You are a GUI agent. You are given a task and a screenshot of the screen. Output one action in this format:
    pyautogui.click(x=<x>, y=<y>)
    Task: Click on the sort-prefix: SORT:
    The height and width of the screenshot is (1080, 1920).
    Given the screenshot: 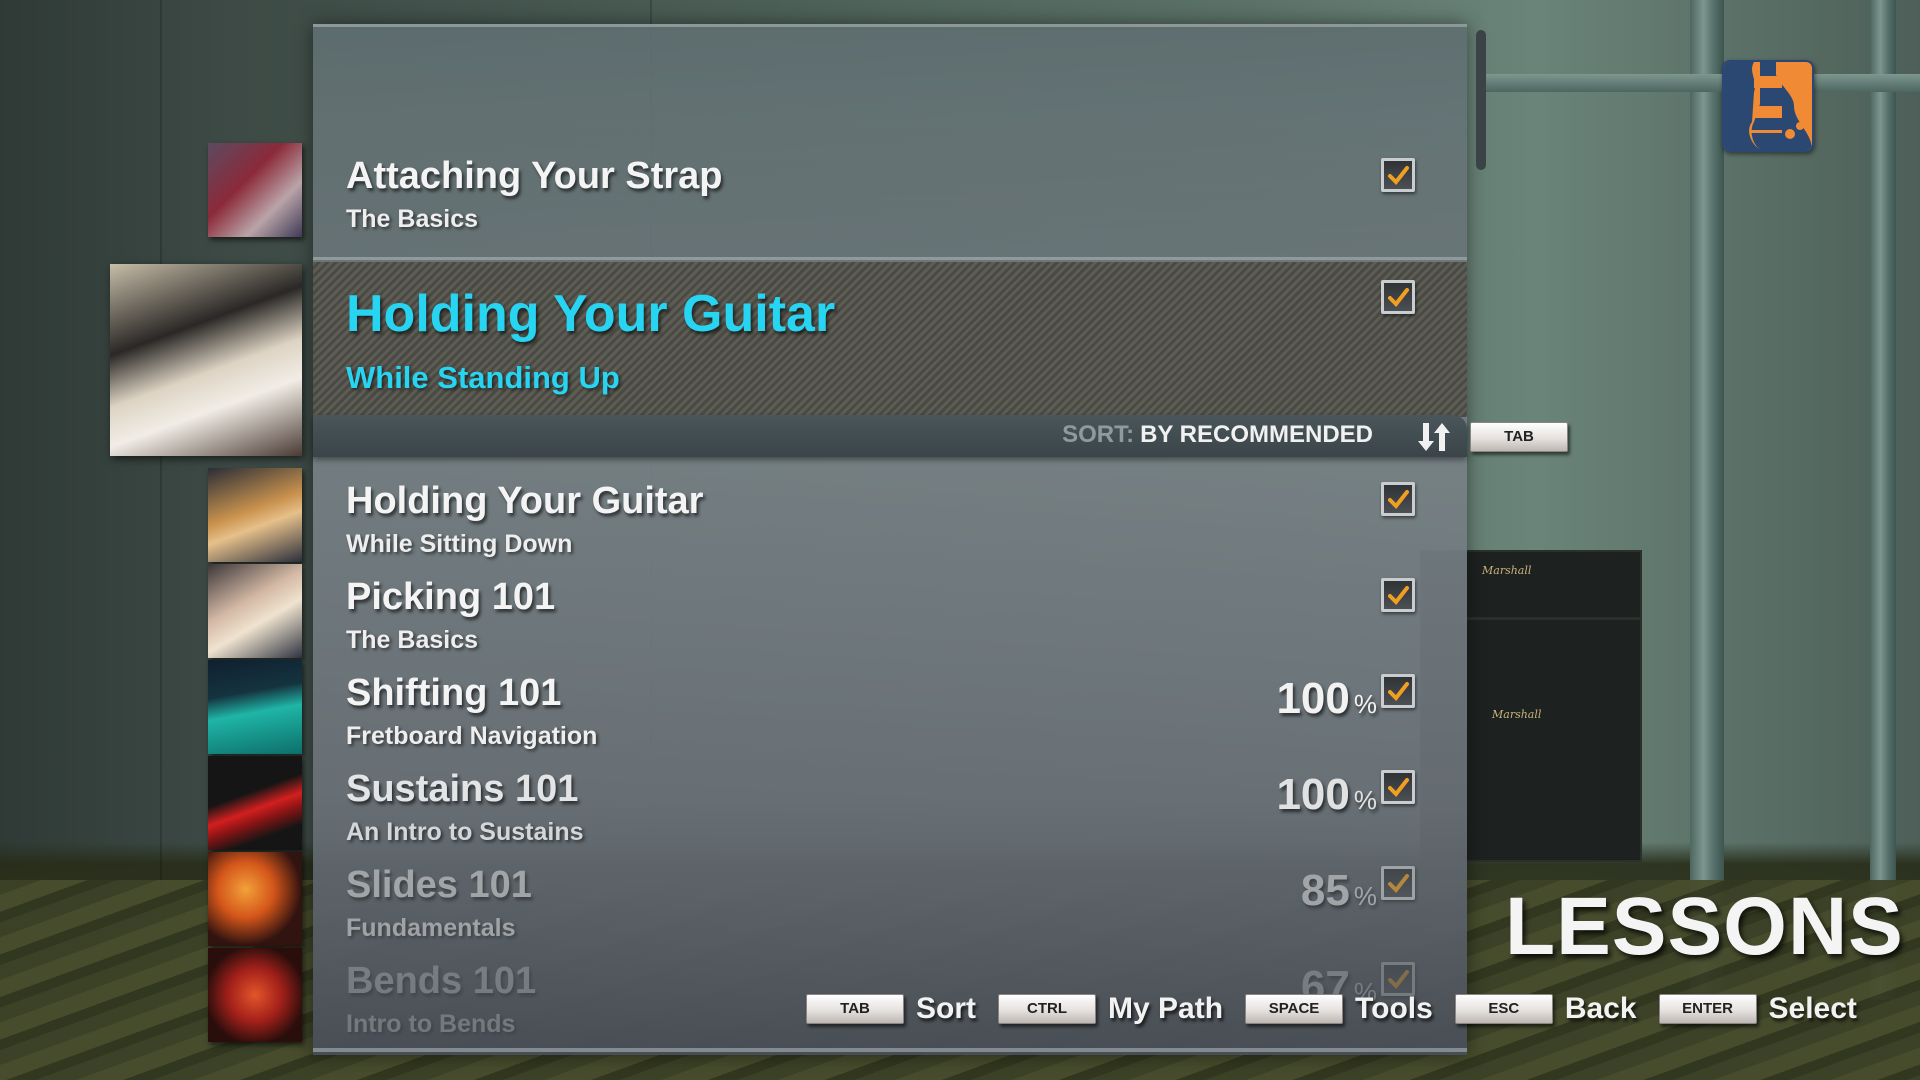 What is the action you would take?
    pyautogui.click(x=1098, y=434)
    